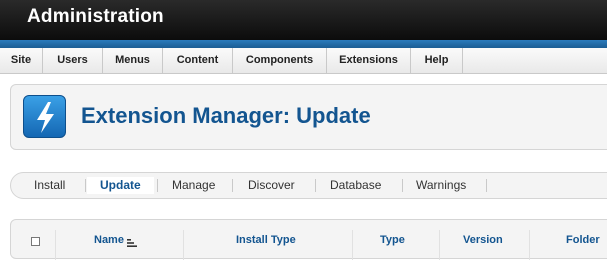  What do you see at coordinates (392, 240) in the screenshot?
I see `column-header-type: Type` at bounding box center [392, 240].